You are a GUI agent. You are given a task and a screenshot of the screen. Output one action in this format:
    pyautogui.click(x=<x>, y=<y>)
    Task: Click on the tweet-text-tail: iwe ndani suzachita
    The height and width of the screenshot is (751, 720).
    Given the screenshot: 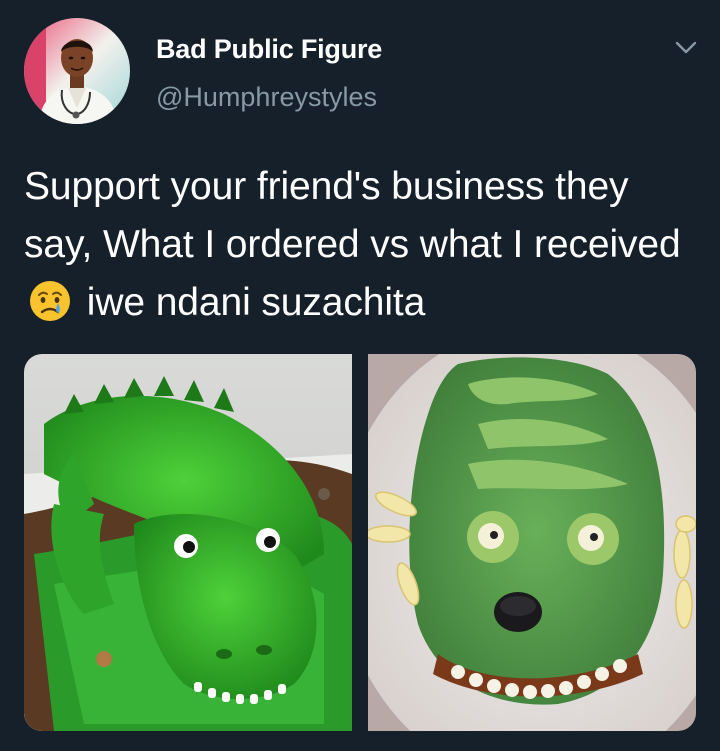 What is the action you would take?
    pyautogui.click(x=256, y=302)
    